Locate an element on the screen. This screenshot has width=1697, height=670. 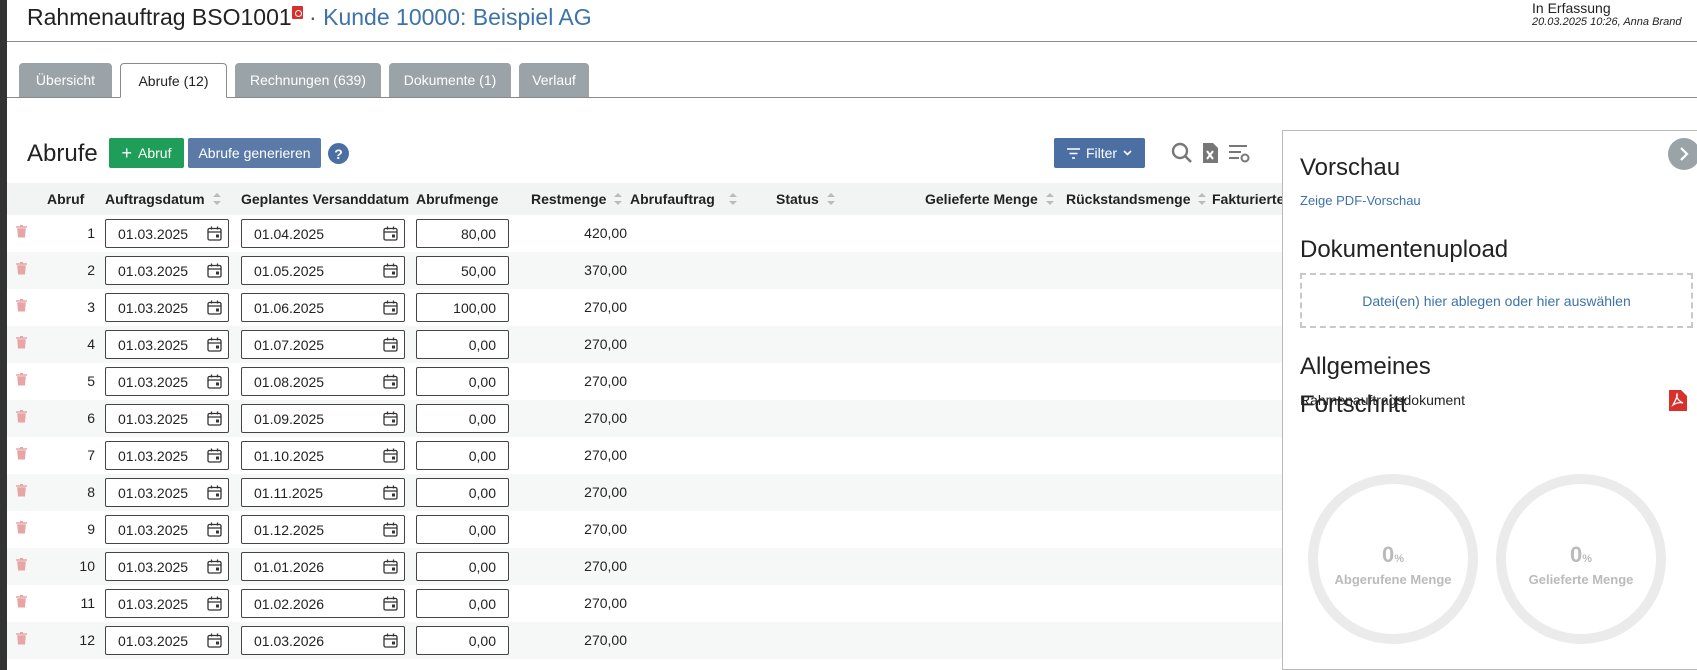
versanddatum-input: 01.03.2026 is located at coordinates (323, 640).